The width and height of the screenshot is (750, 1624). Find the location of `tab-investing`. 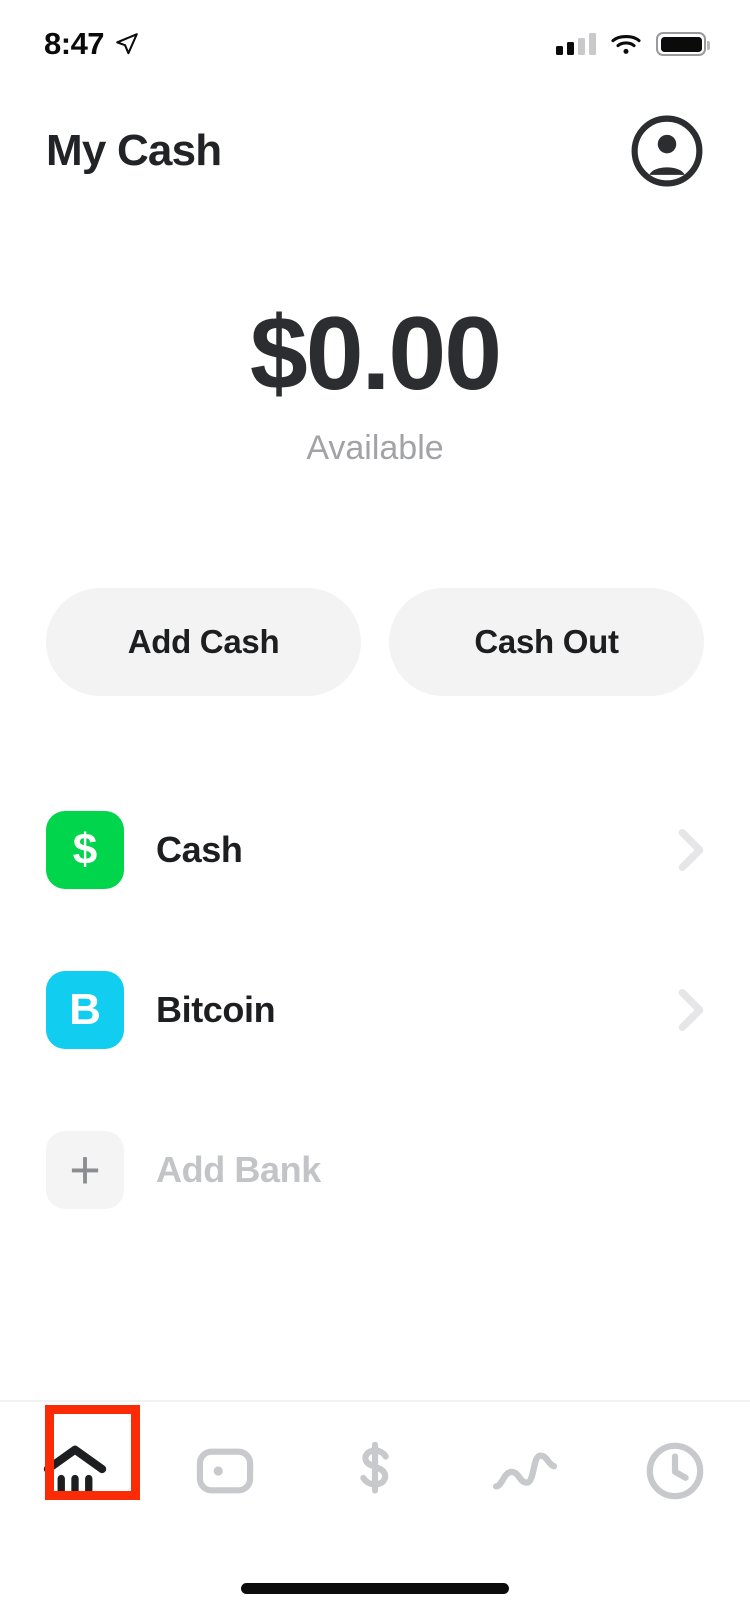

tab-investing is located at coordinates (525, 1471).